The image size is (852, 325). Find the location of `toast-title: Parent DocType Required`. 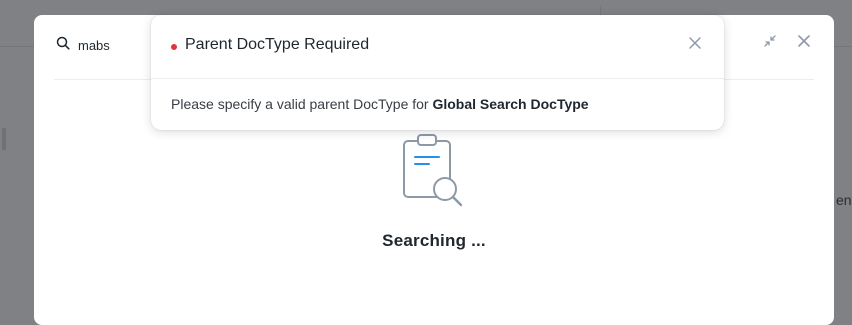

toast-title: Parent DocType Required is located at coordinates (277, 44).